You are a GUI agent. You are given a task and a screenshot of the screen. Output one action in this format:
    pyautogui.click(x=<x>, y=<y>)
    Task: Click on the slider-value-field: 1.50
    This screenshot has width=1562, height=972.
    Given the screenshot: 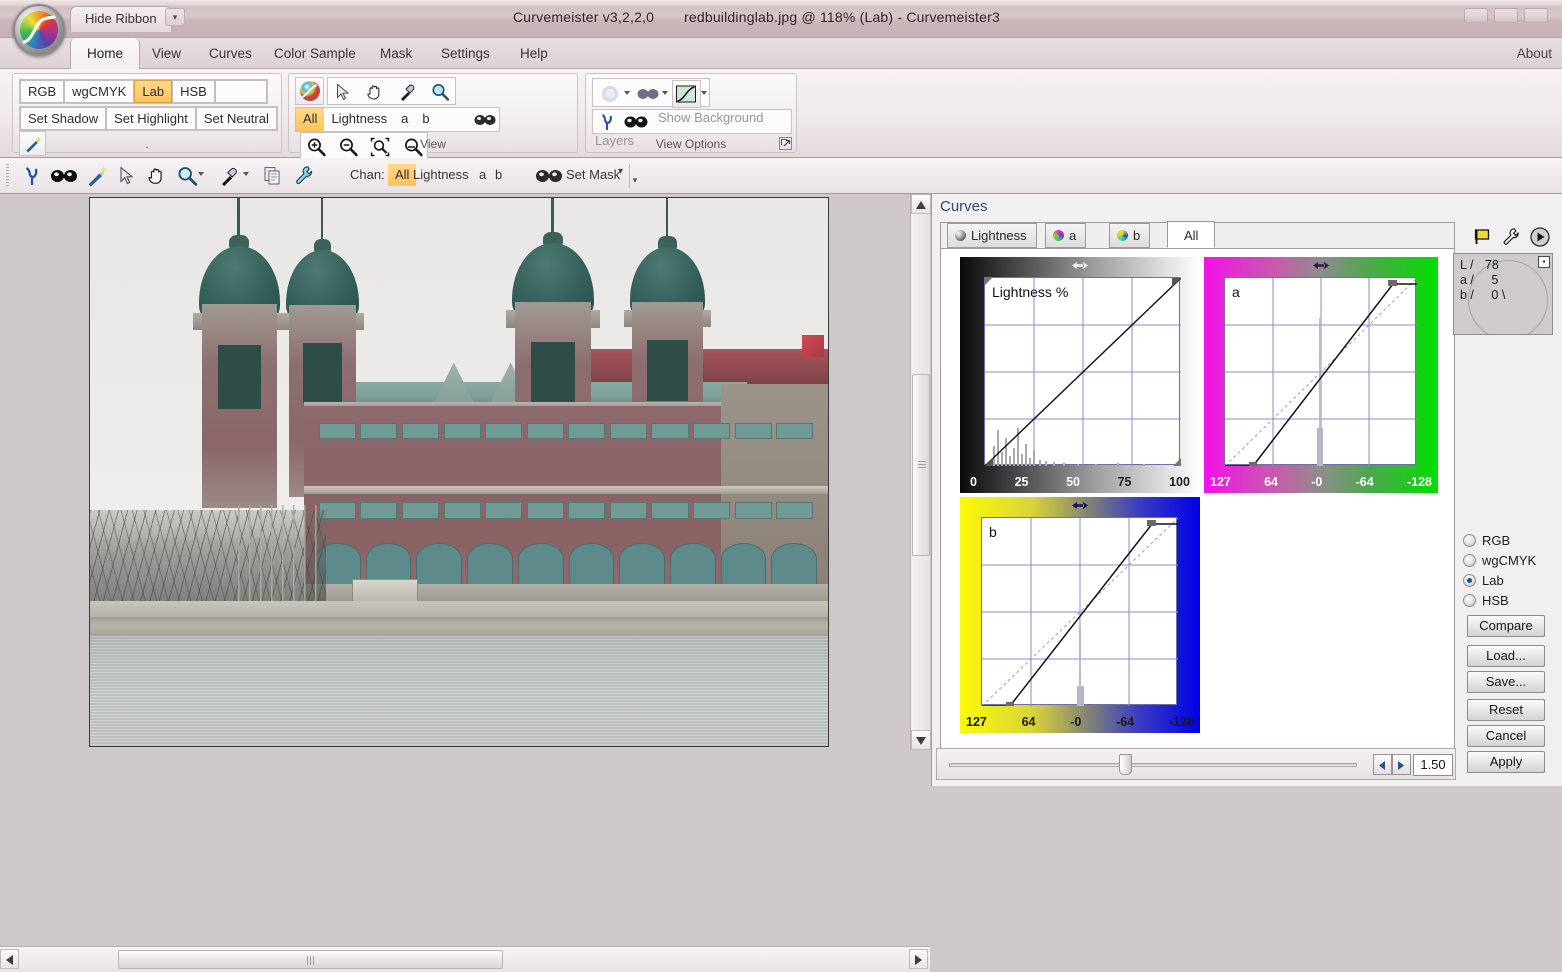 What is the action you would take?
    pyautogui.click(x=1433, y=765)
    